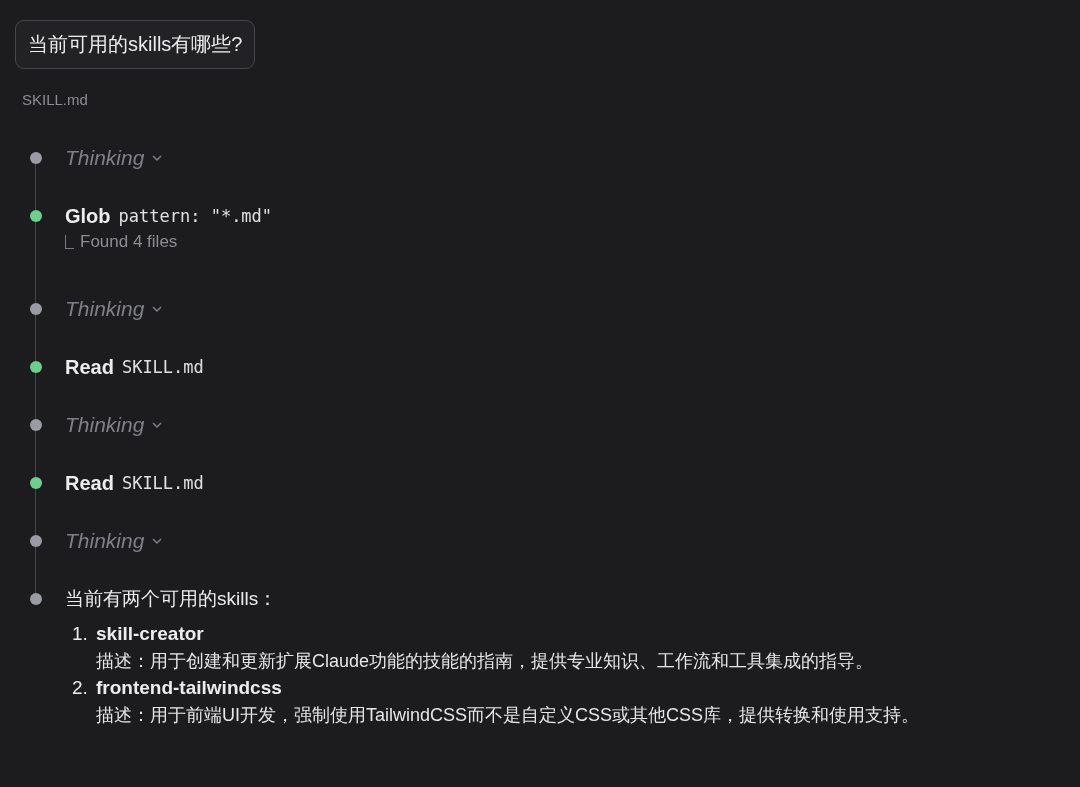 The image size is (1080, 787). Describe the element at coordinates (80, 688) in the screenshot. I see `list-number: 2.` at that location.